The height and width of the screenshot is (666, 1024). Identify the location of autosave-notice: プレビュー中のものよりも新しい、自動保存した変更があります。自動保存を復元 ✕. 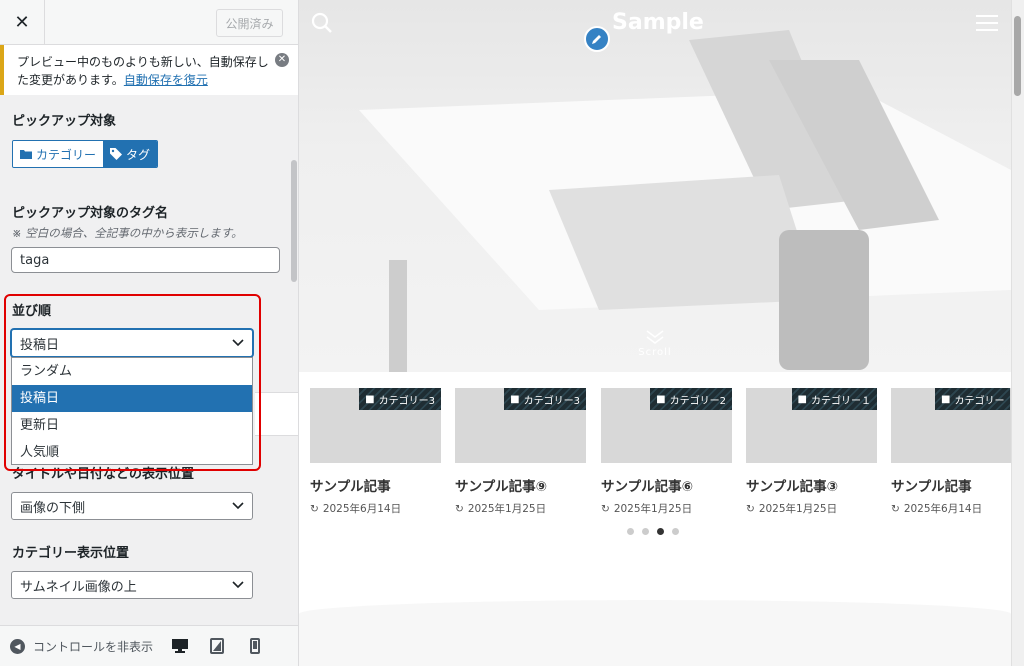
(149, 70).